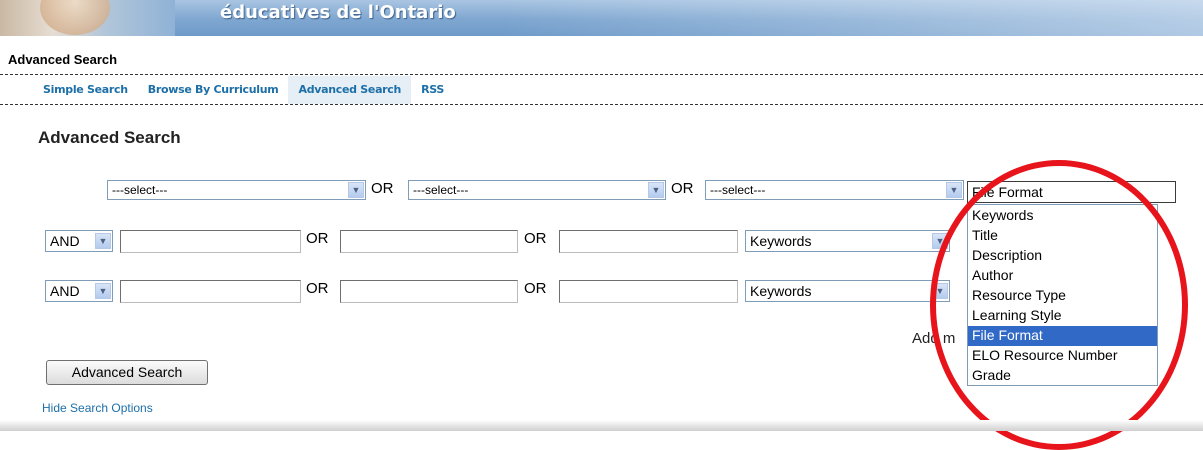  Describe the element at coordinates (79, 241) in the screenshot. I see `operator-select-row2: AND ▼` at that location.